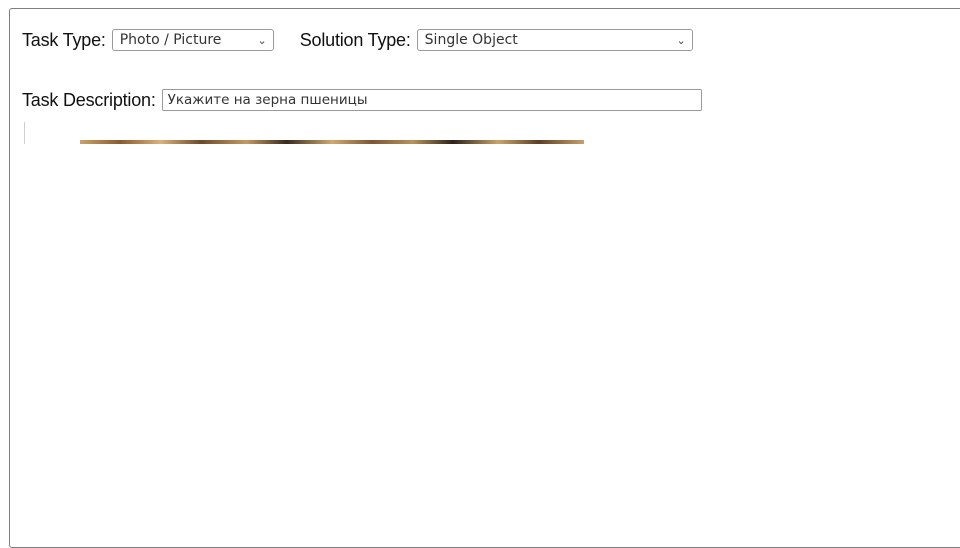 This screenshot has width=960, height=548. What do you see at coordinates (24, 133) in the screenshot?
I see `divider` at bounding box center [24, 133].